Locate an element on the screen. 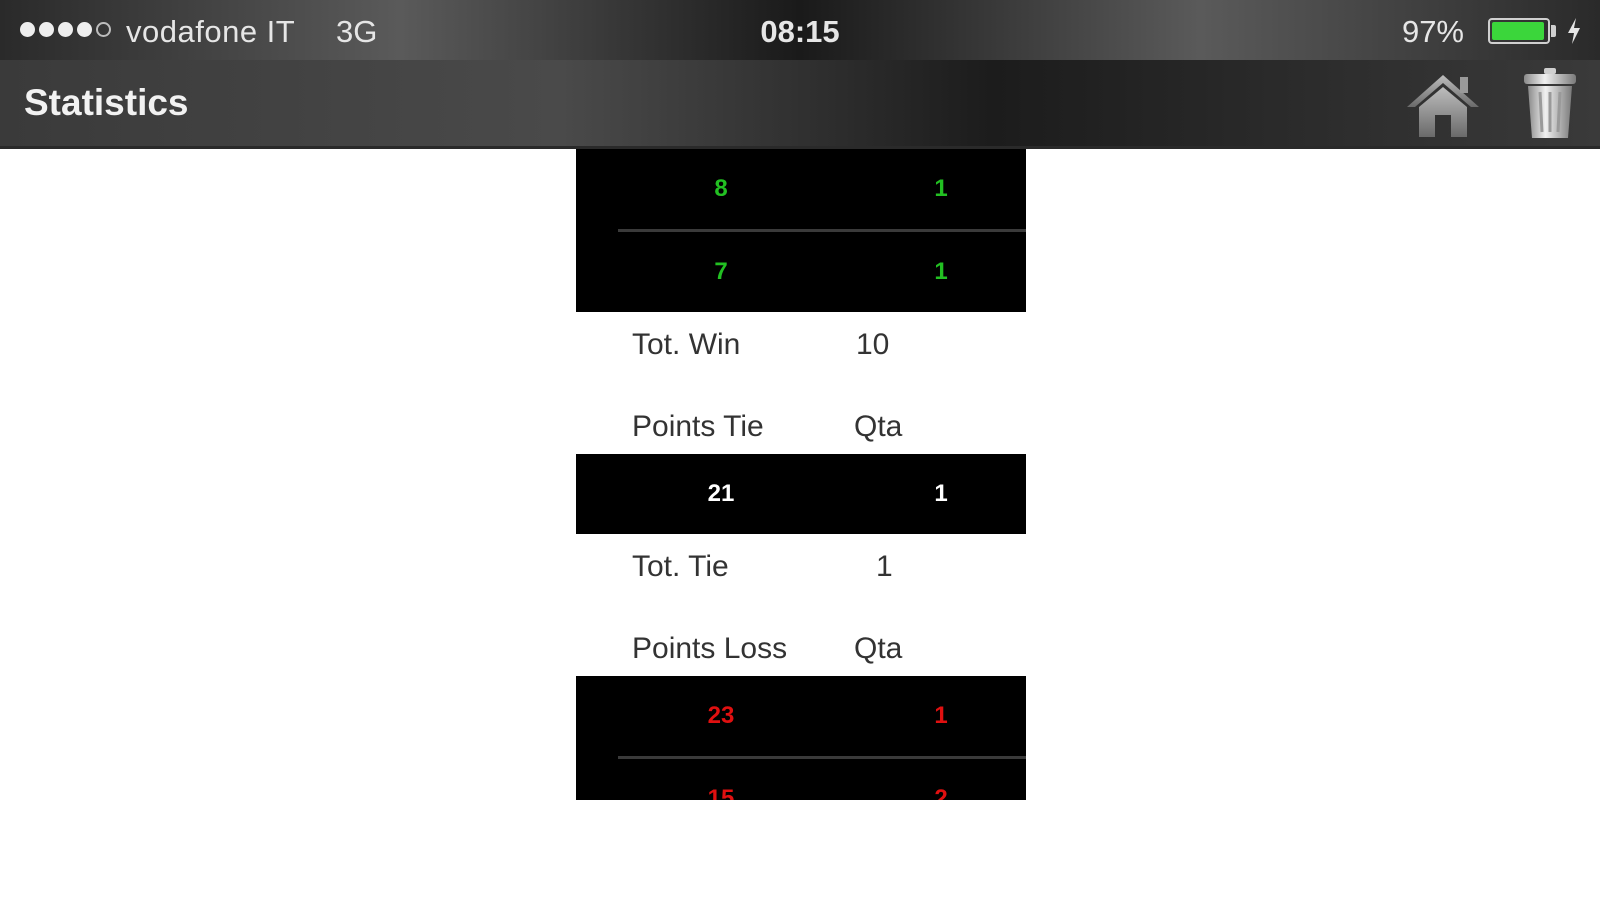 The height and width of the screenshot is (900, 1600). total-tie-row: Tot. Tie 1 is located at coordinates (801, 570).